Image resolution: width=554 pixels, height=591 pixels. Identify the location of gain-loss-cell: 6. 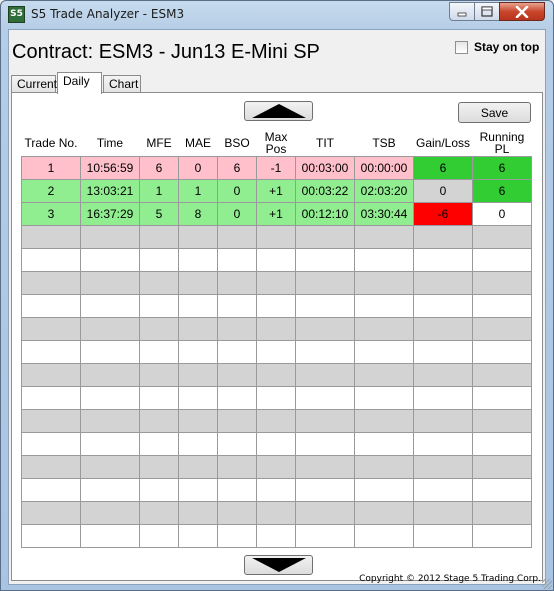
(443, 167).